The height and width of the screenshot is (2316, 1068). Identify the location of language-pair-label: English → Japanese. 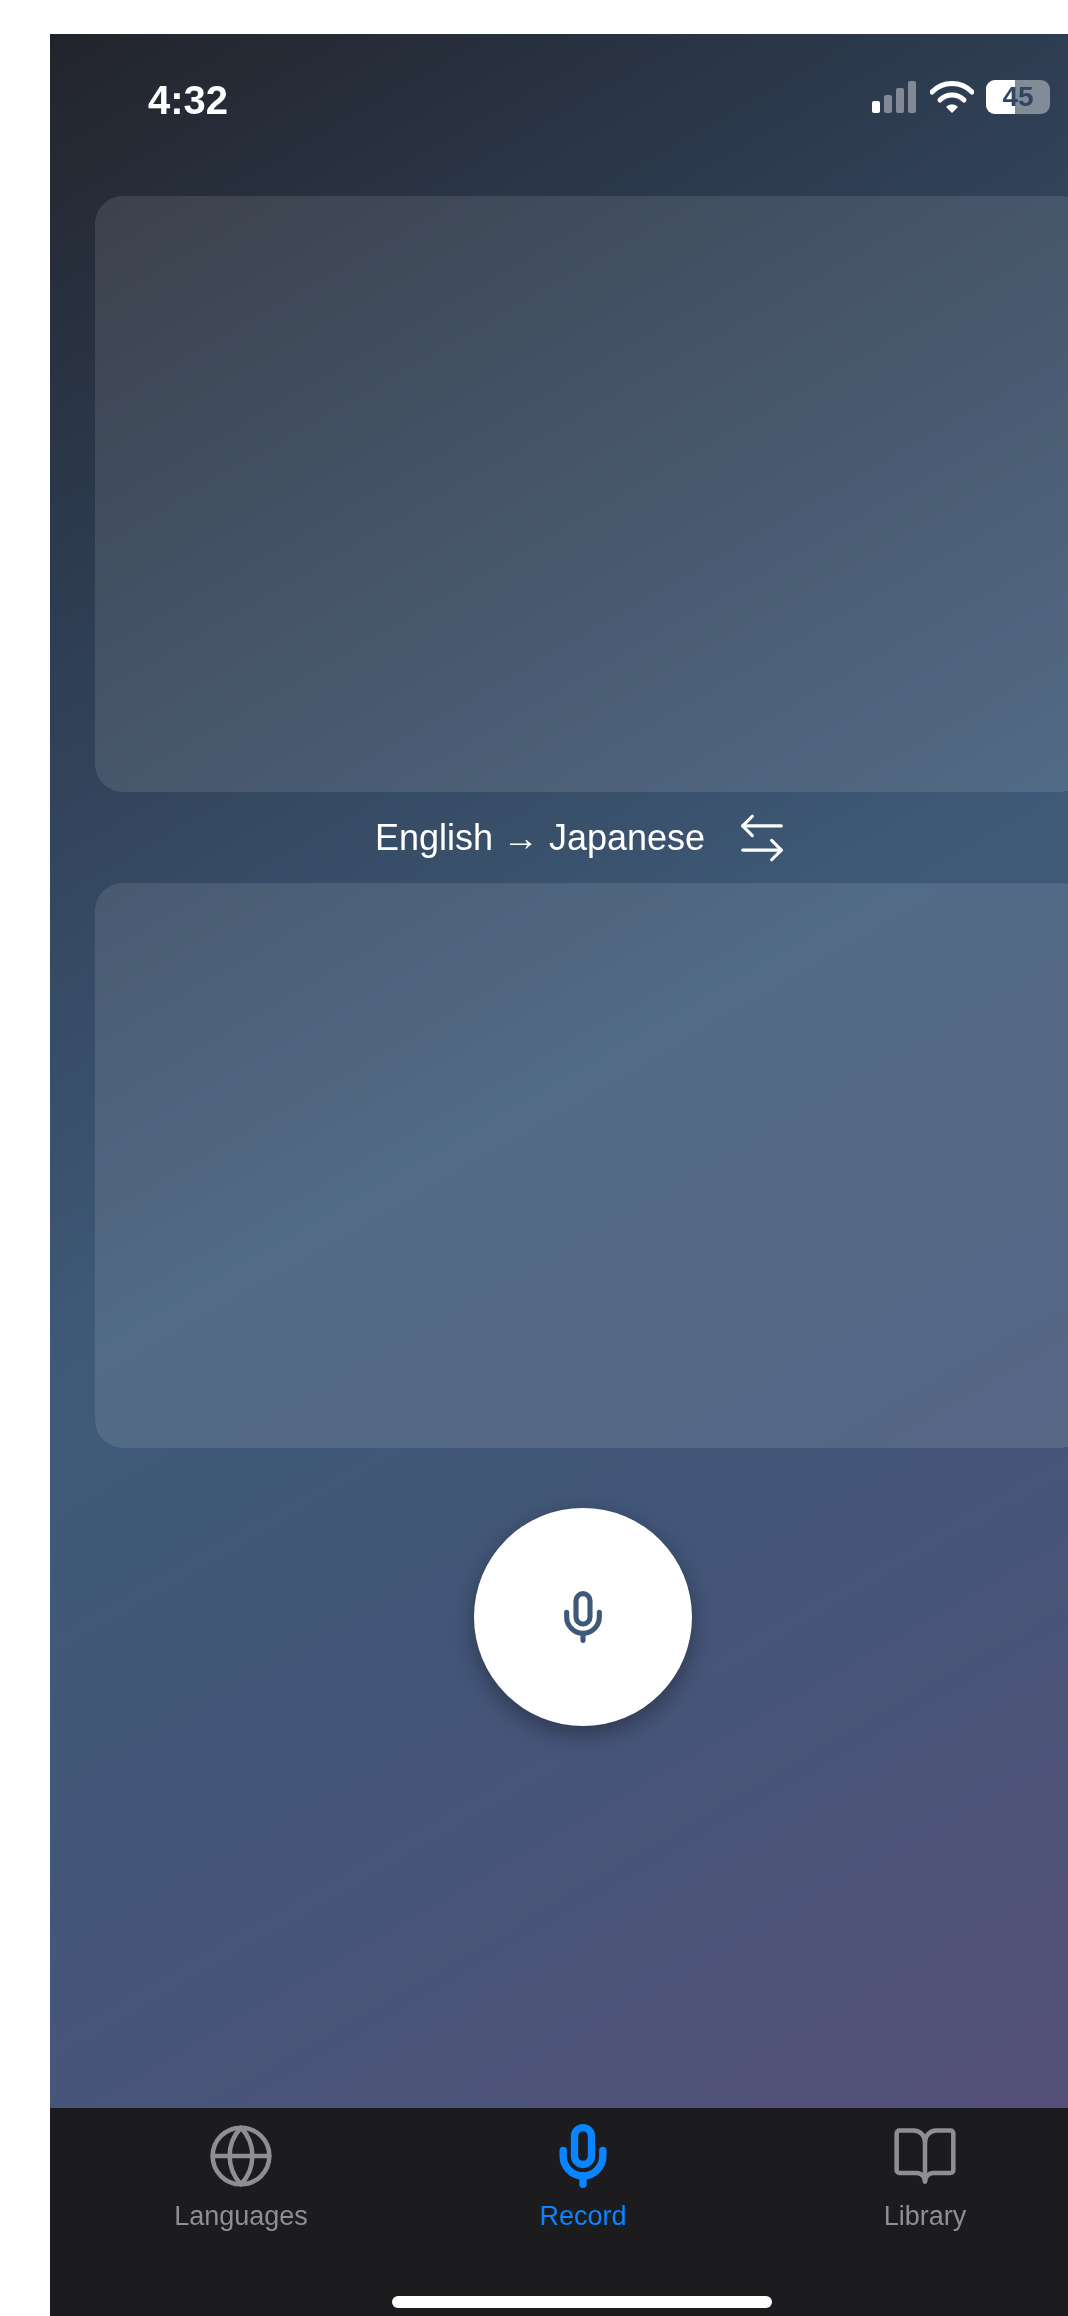
(540, 837).